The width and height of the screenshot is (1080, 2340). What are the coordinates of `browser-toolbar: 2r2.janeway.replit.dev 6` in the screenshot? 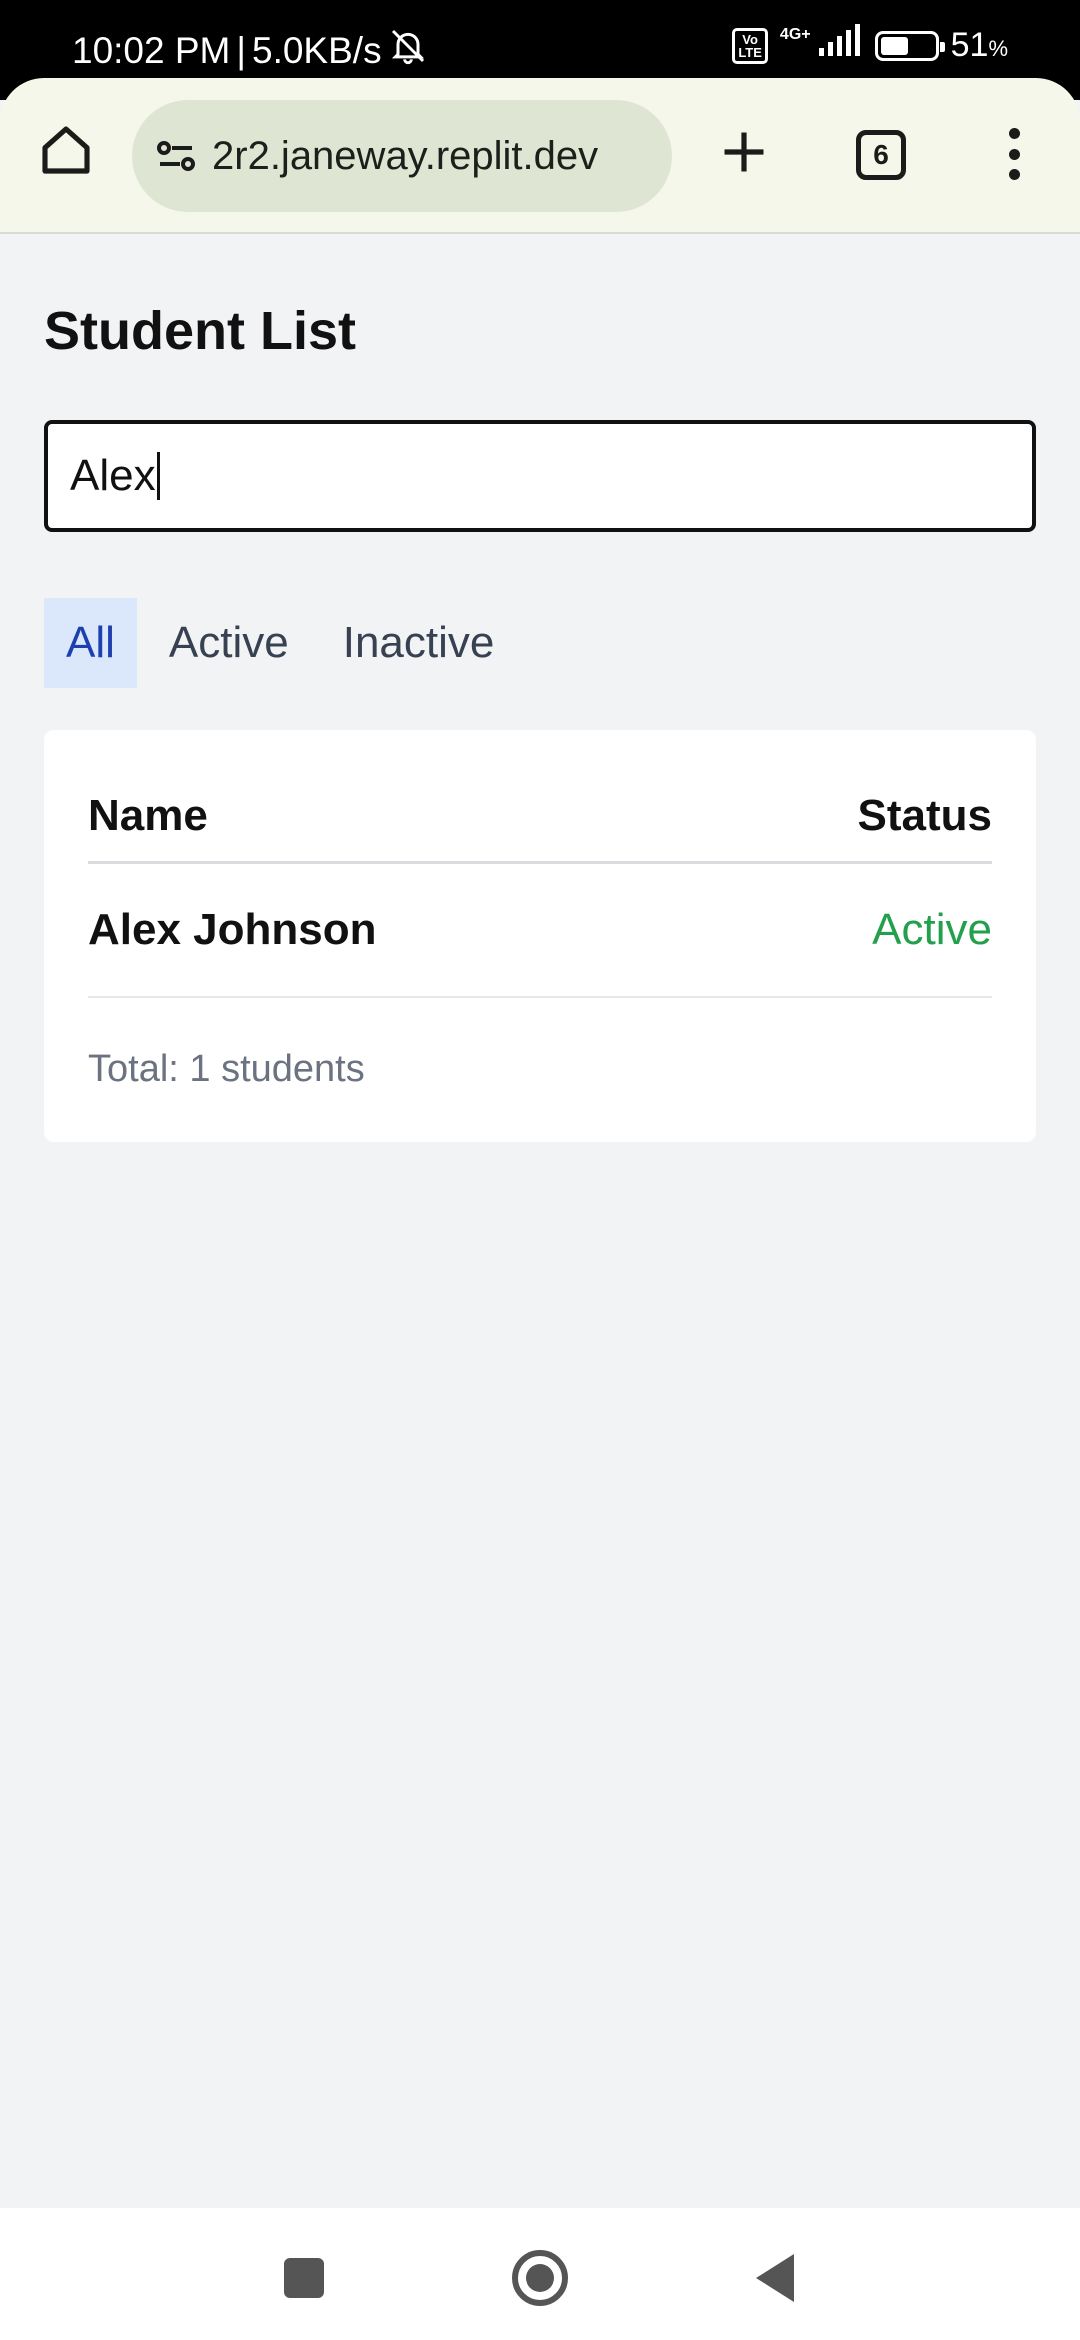 It's located at (540, 156).